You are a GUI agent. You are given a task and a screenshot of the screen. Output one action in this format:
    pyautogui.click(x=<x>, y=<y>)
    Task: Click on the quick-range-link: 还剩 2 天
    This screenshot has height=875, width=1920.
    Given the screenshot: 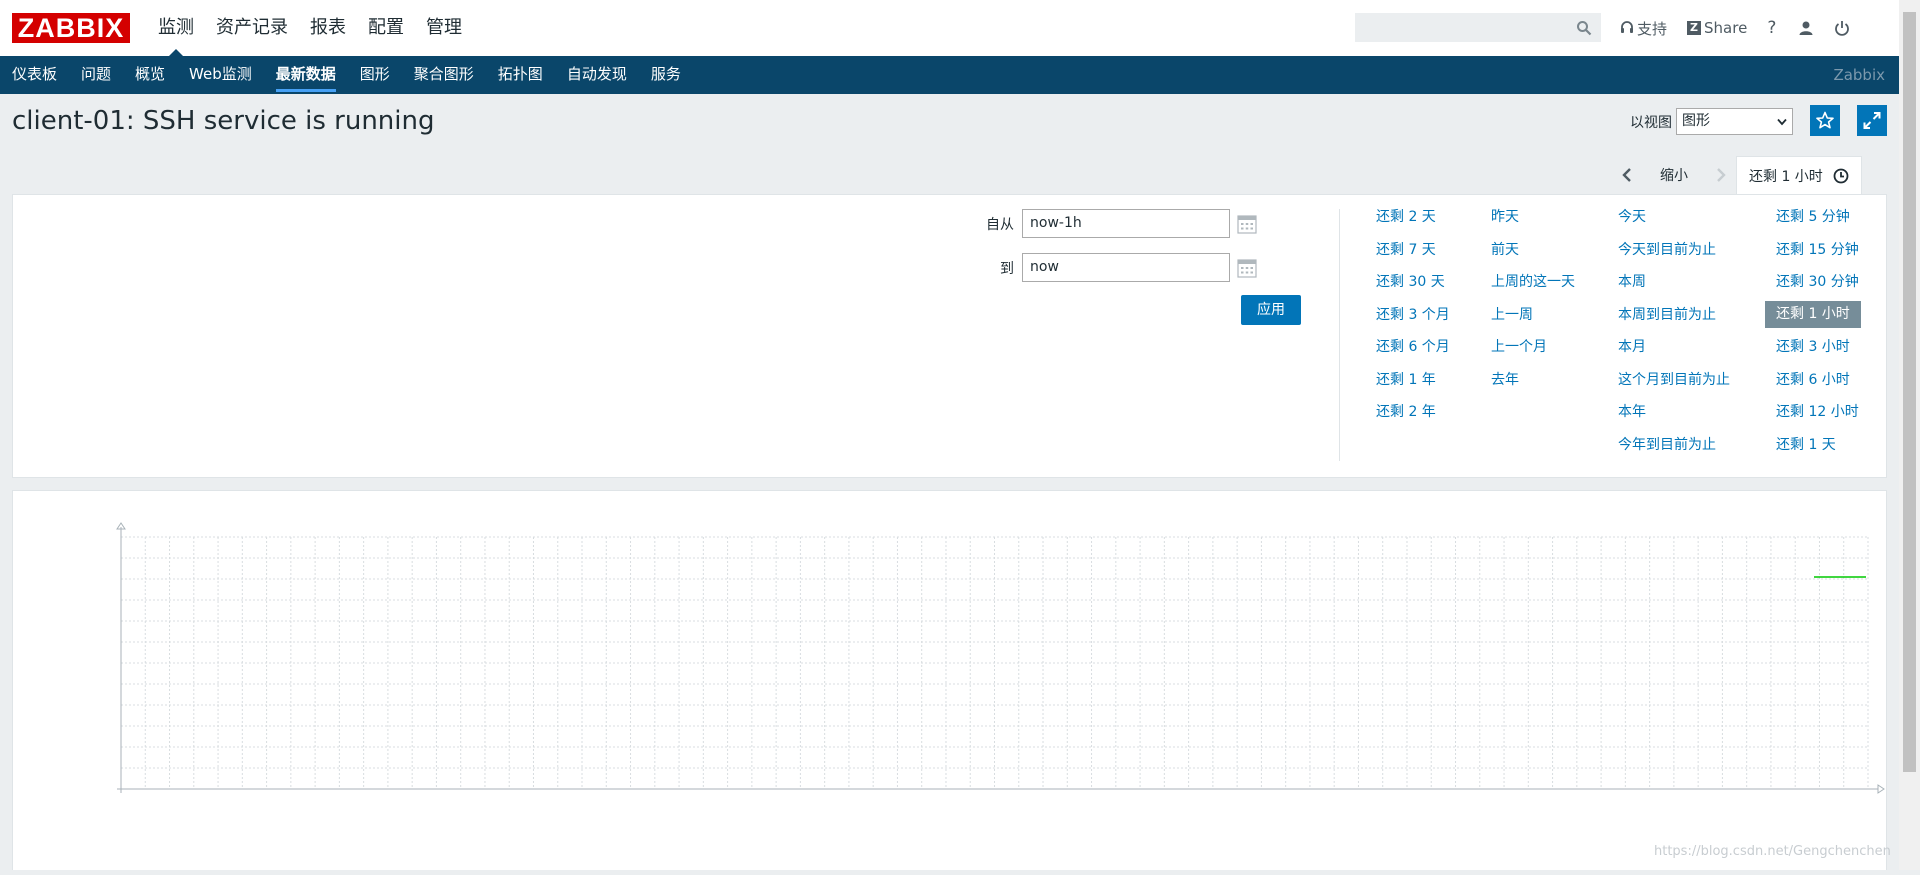 What is the action you would take?
    pyautogui.click(x=1413, y=221)
    